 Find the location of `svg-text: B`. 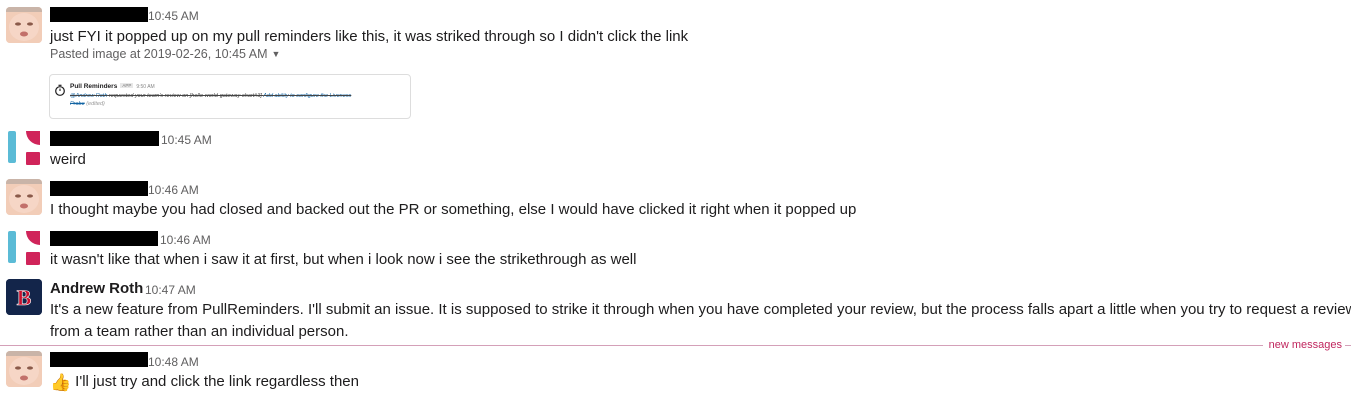

svg-text: B is located at coordinates (24, 297).